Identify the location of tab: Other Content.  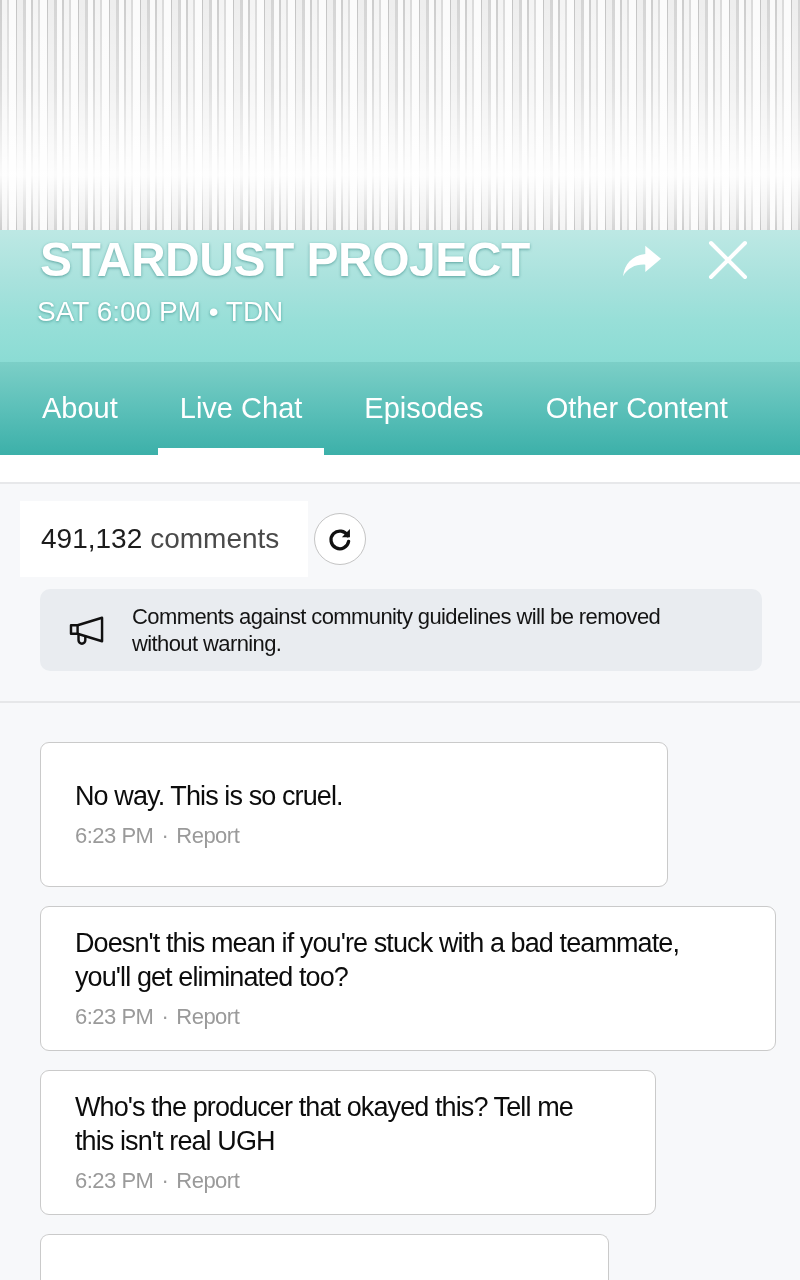
(636, 408).